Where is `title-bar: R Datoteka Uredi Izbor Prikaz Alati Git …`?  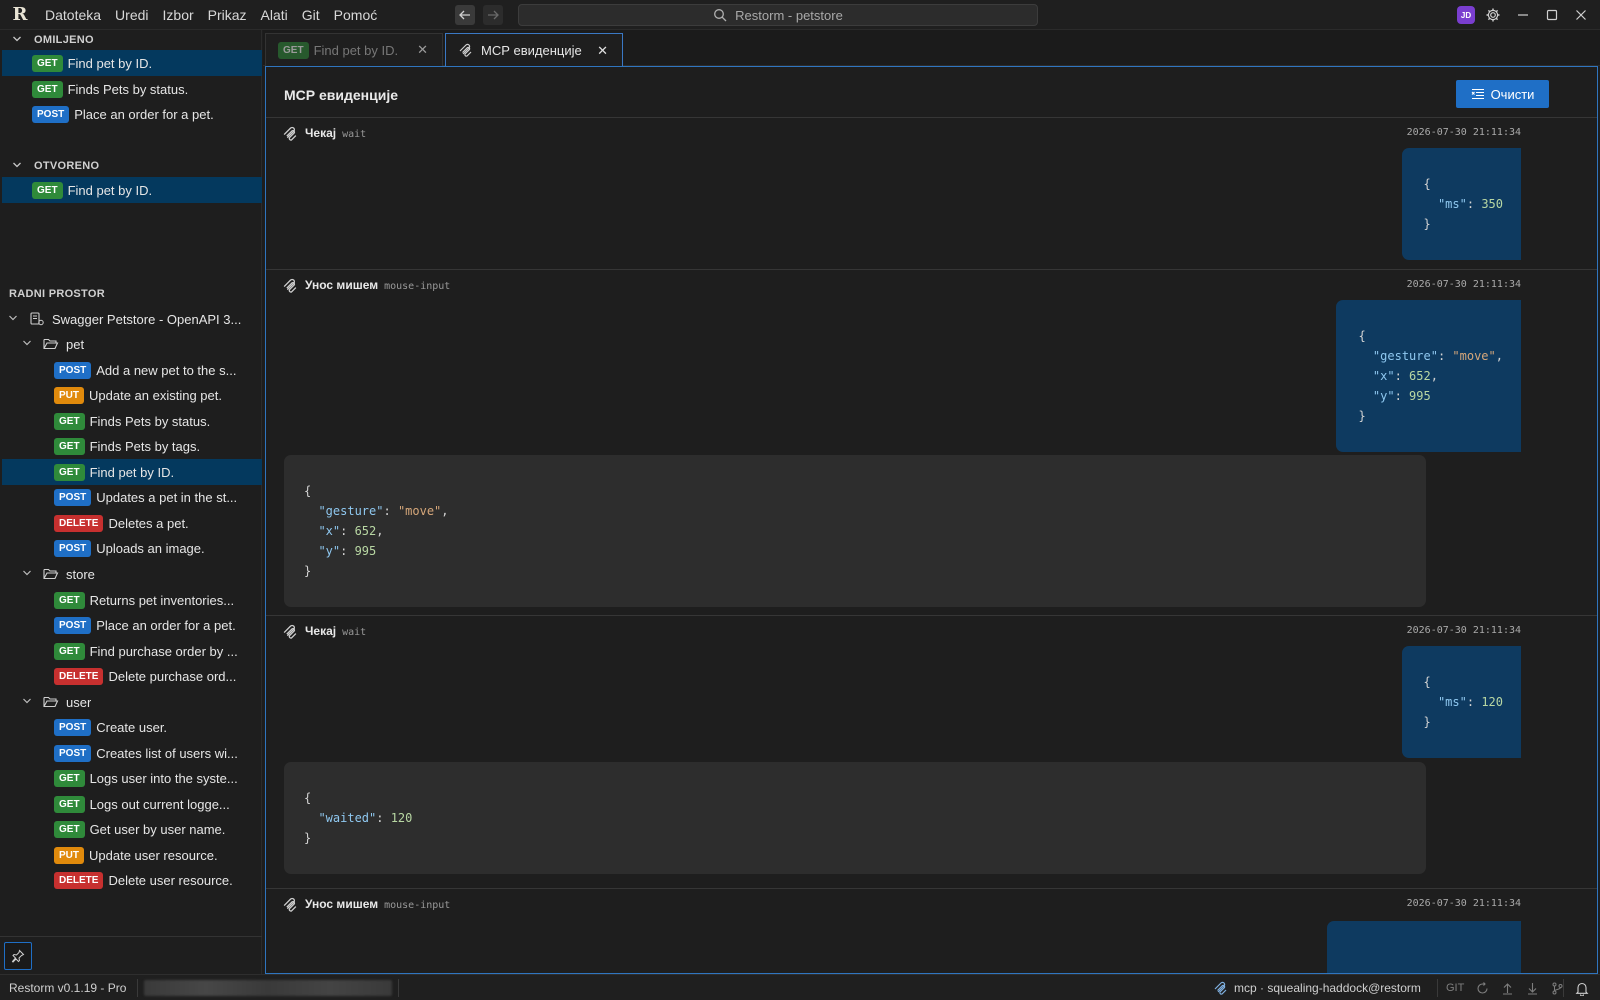
title-bar: R Datoteka Uredi Izbor Prikaz Alati Git … is located at coordinates (800, 15).